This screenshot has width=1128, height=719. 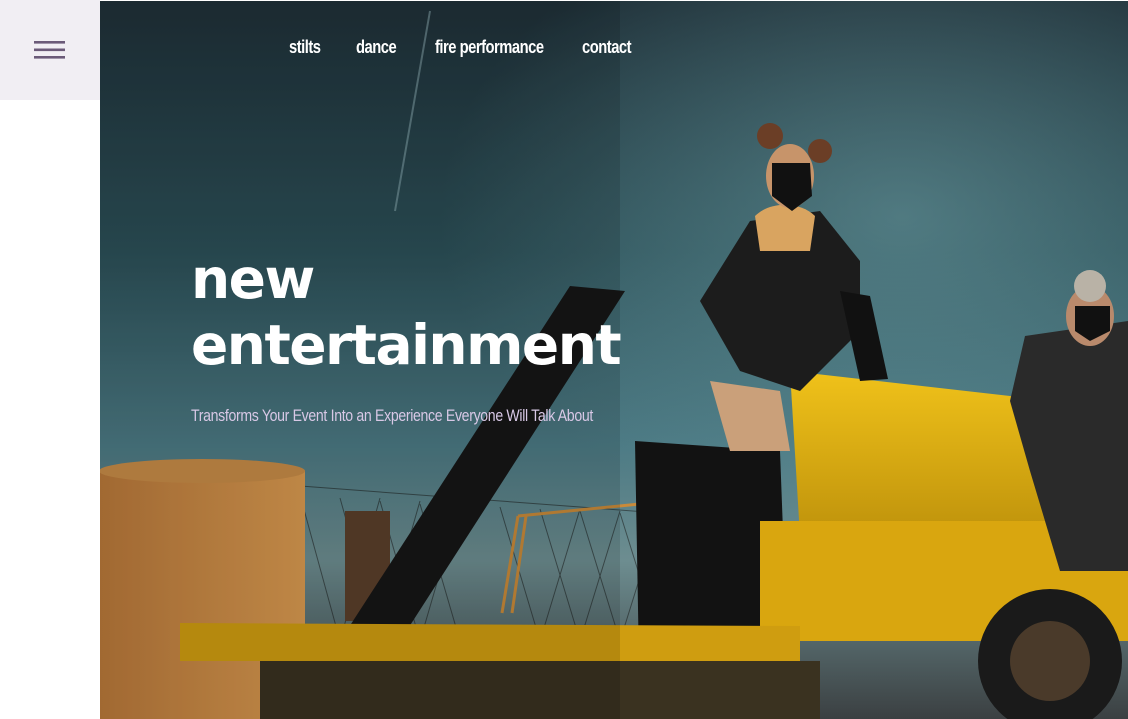 I want to click on left-rail, so click(x=50, y=359).